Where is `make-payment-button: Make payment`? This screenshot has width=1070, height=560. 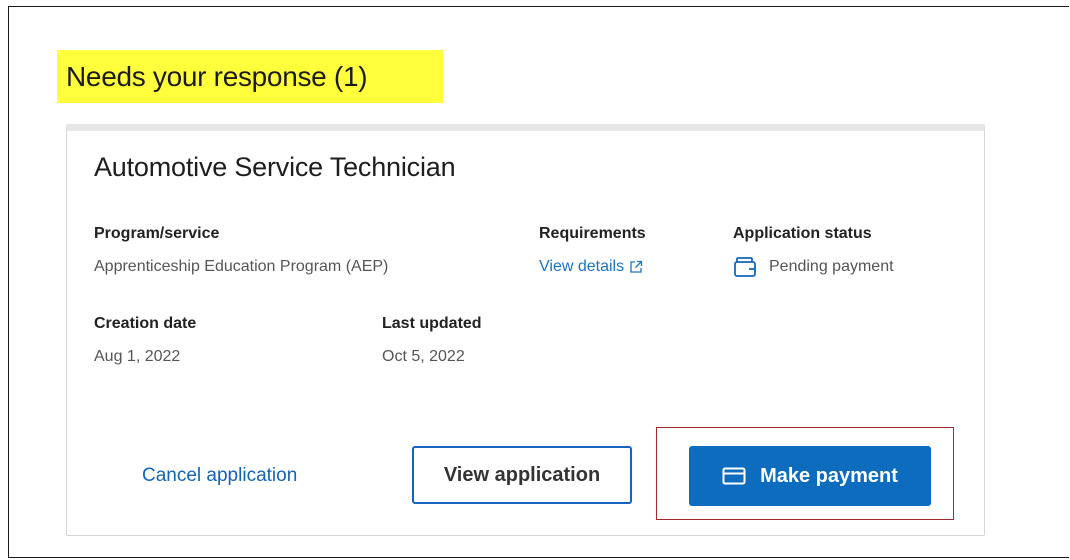 make-payment-button: Make payment is located at coordinates (810, 476).